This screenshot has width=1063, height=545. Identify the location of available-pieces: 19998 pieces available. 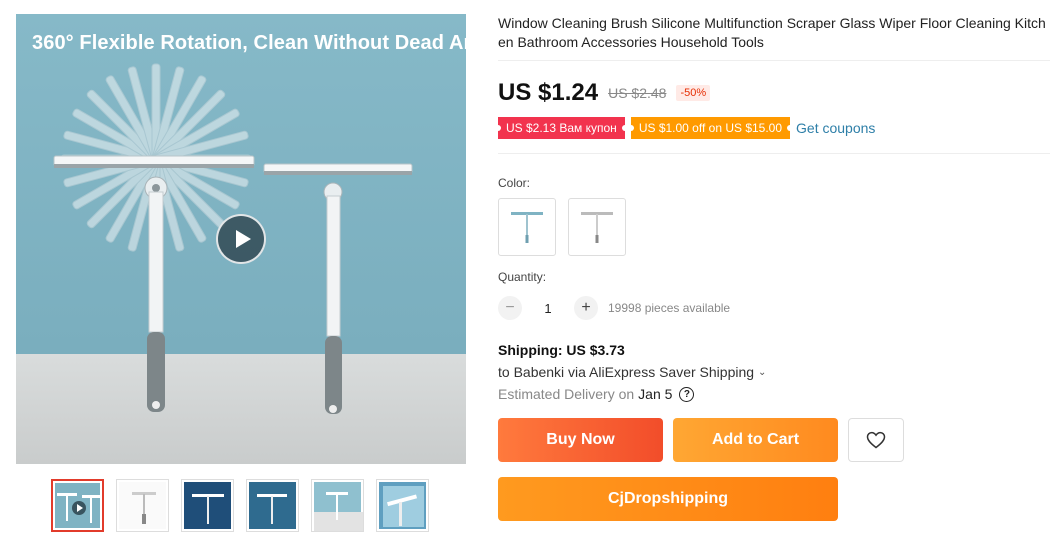
(669, 308).